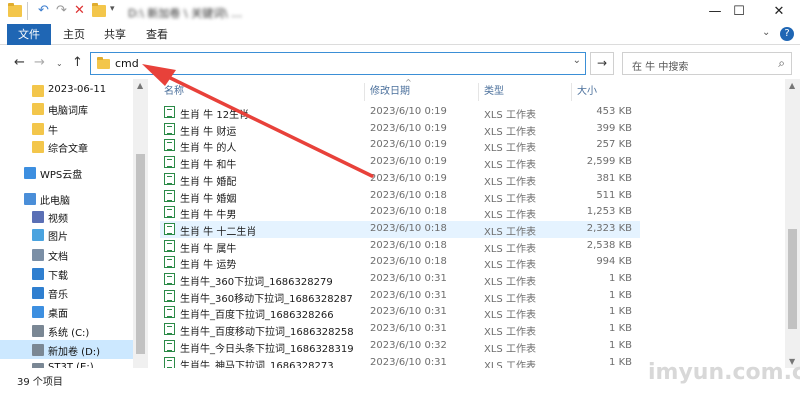  Describe the element at coordinates (66, 311) in the screenshot. I see `sidebar-item: 桌面` at that location.